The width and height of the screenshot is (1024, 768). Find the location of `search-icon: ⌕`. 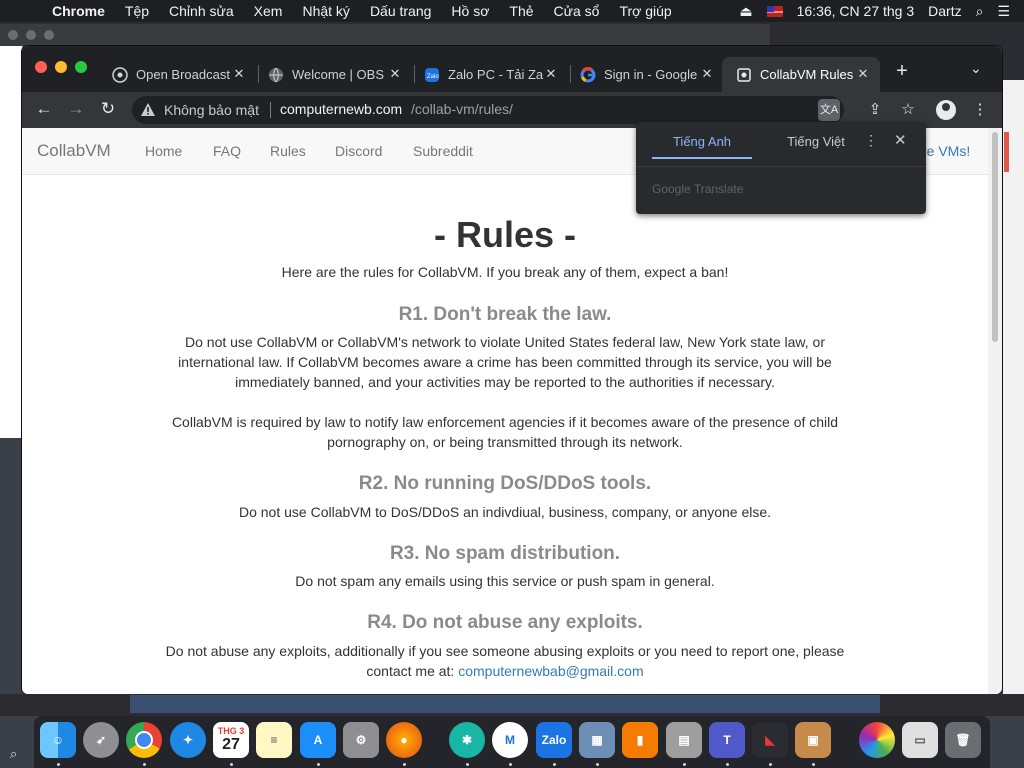

search-icon: ⌕ is located at coordinates (18, 754).